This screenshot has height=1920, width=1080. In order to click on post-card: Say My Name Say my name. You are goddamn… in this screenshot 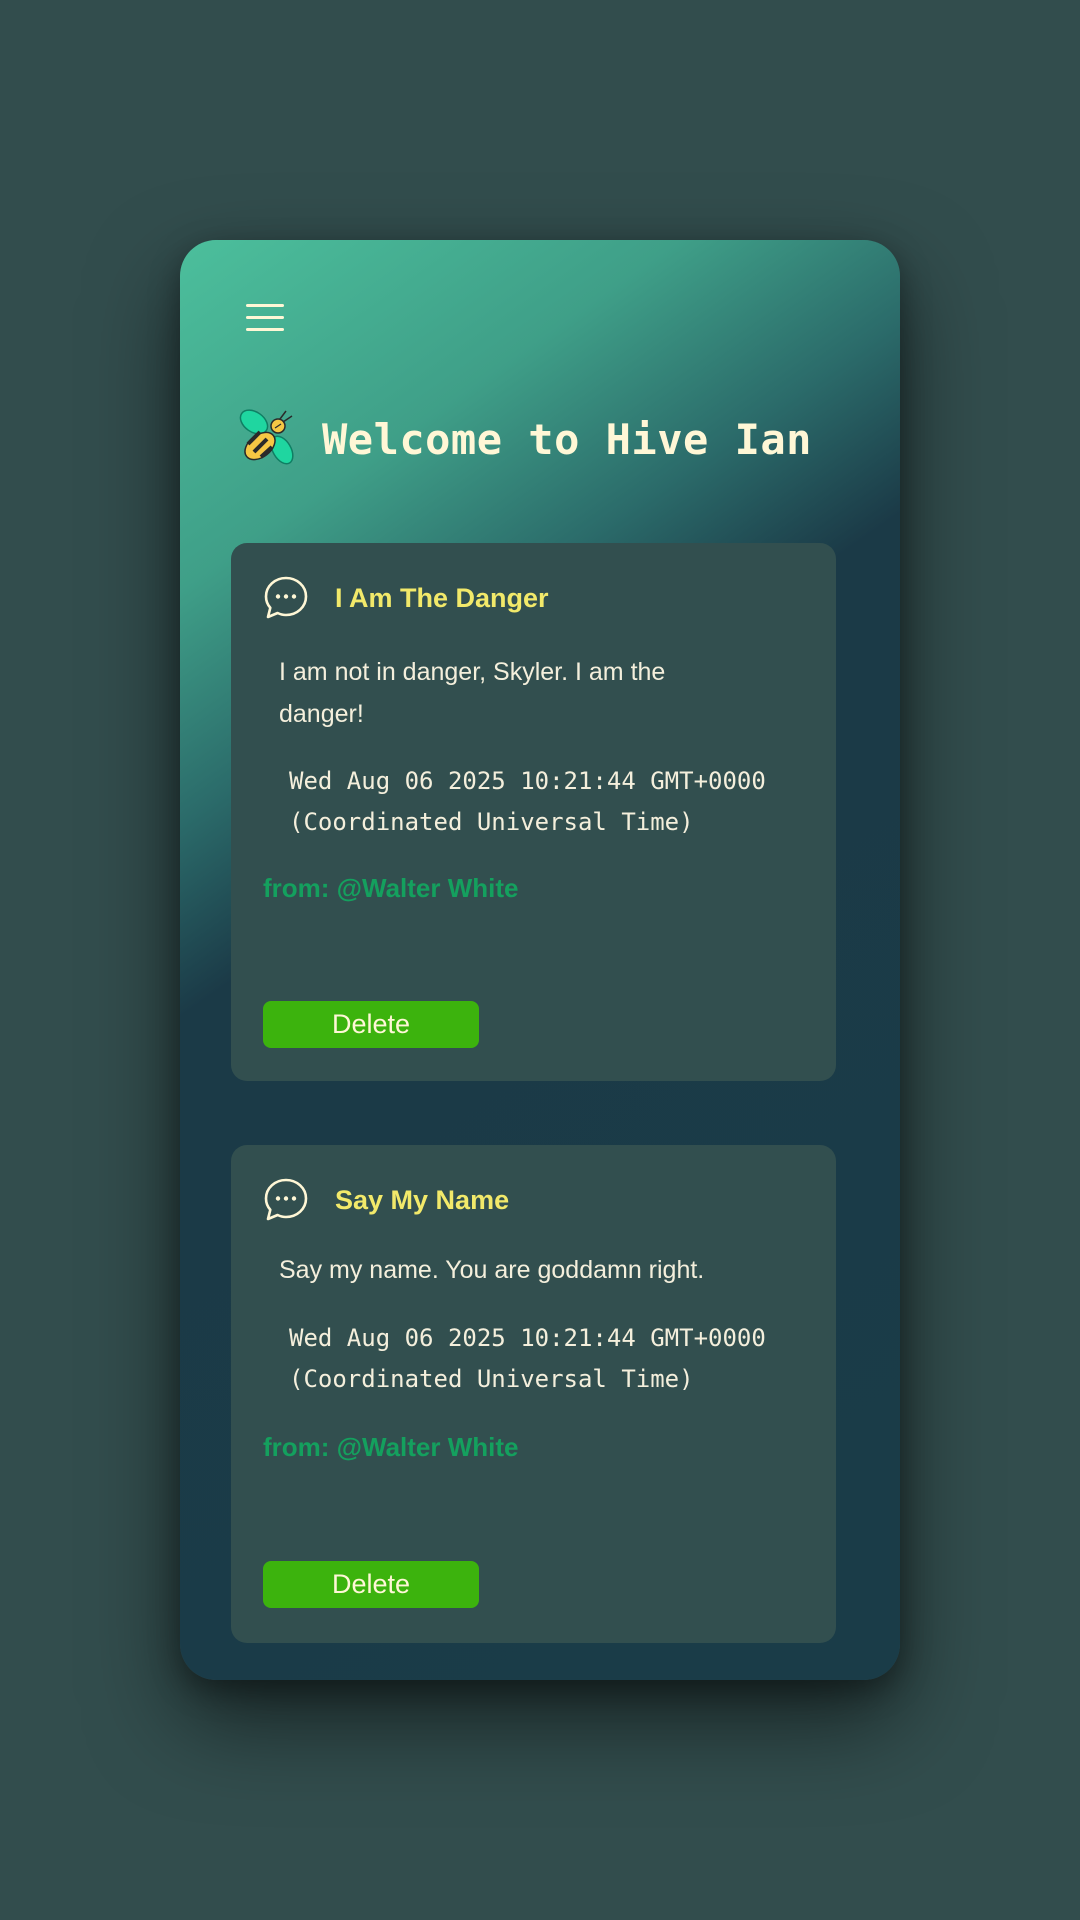, I will do `click(533, 1394)`.